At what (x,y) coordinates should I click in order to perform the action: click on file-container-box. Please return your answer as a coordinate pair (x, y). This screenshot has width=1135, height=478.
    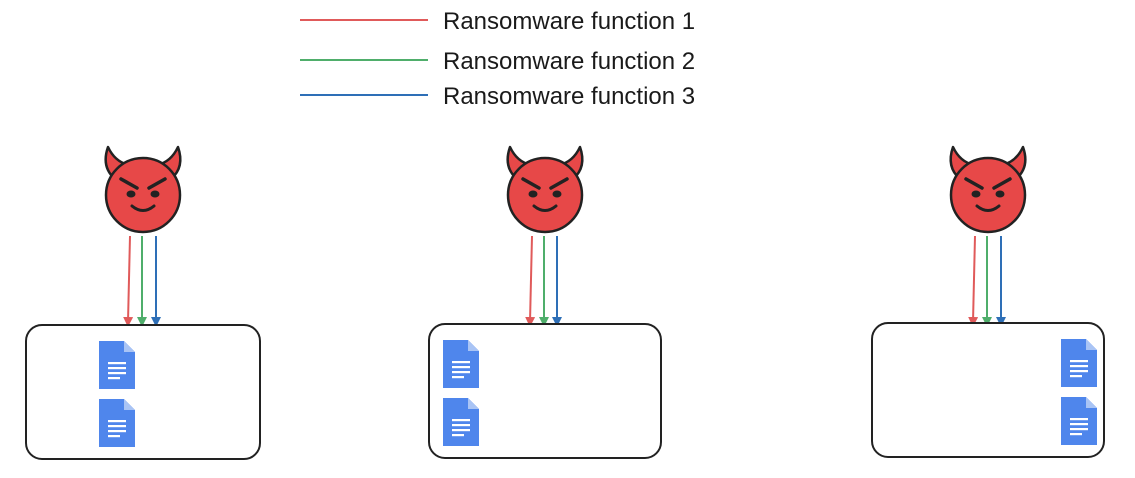
    Looking at the image, I should click on (143, 392).